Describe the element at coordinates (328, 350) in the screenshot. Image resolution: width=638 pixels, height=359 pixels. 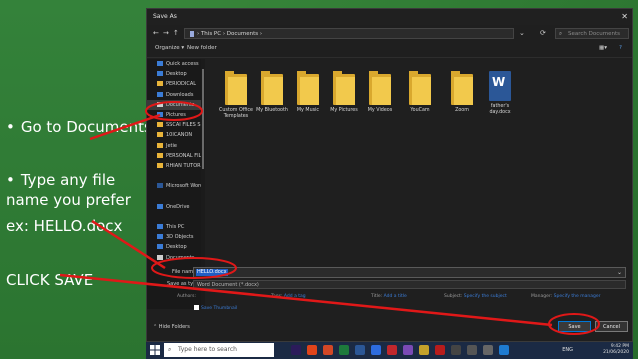
I see `powerpoint-app-icon` at that location.